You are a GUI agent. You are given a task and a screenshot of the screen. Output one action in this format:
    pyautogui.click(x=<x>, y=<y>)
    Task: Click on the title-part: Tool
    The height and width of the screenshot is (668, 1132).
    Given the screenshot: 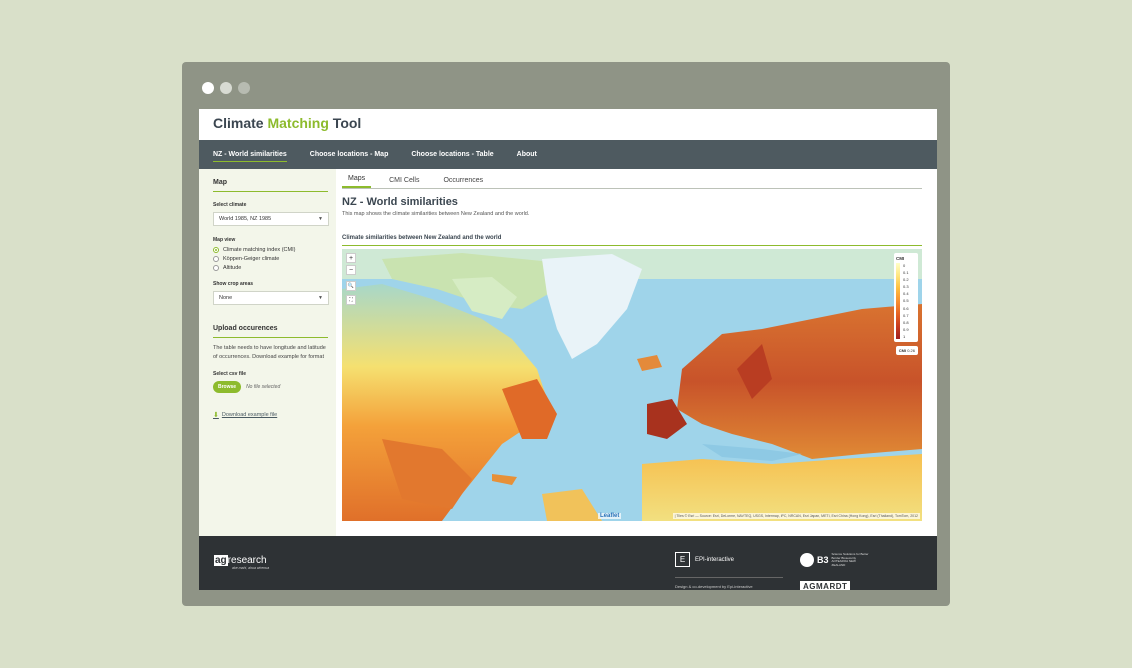 What is the action you would take?
    pyautogui.click(x=345, y=123)
    